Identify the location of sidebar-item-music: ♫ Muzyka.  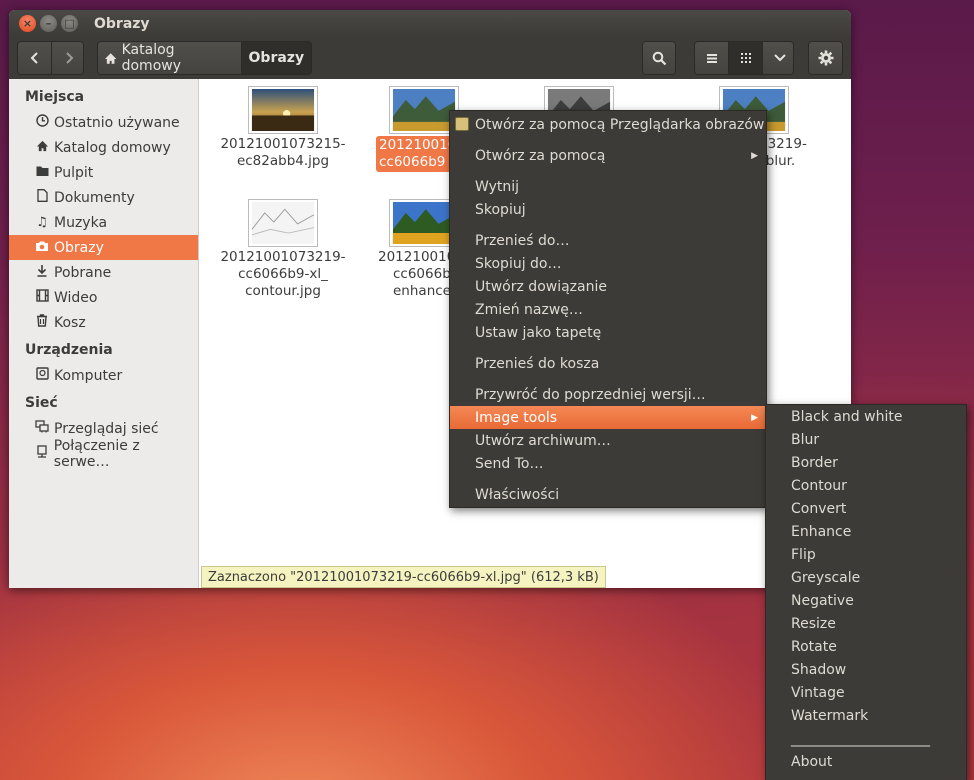
(103, 222).